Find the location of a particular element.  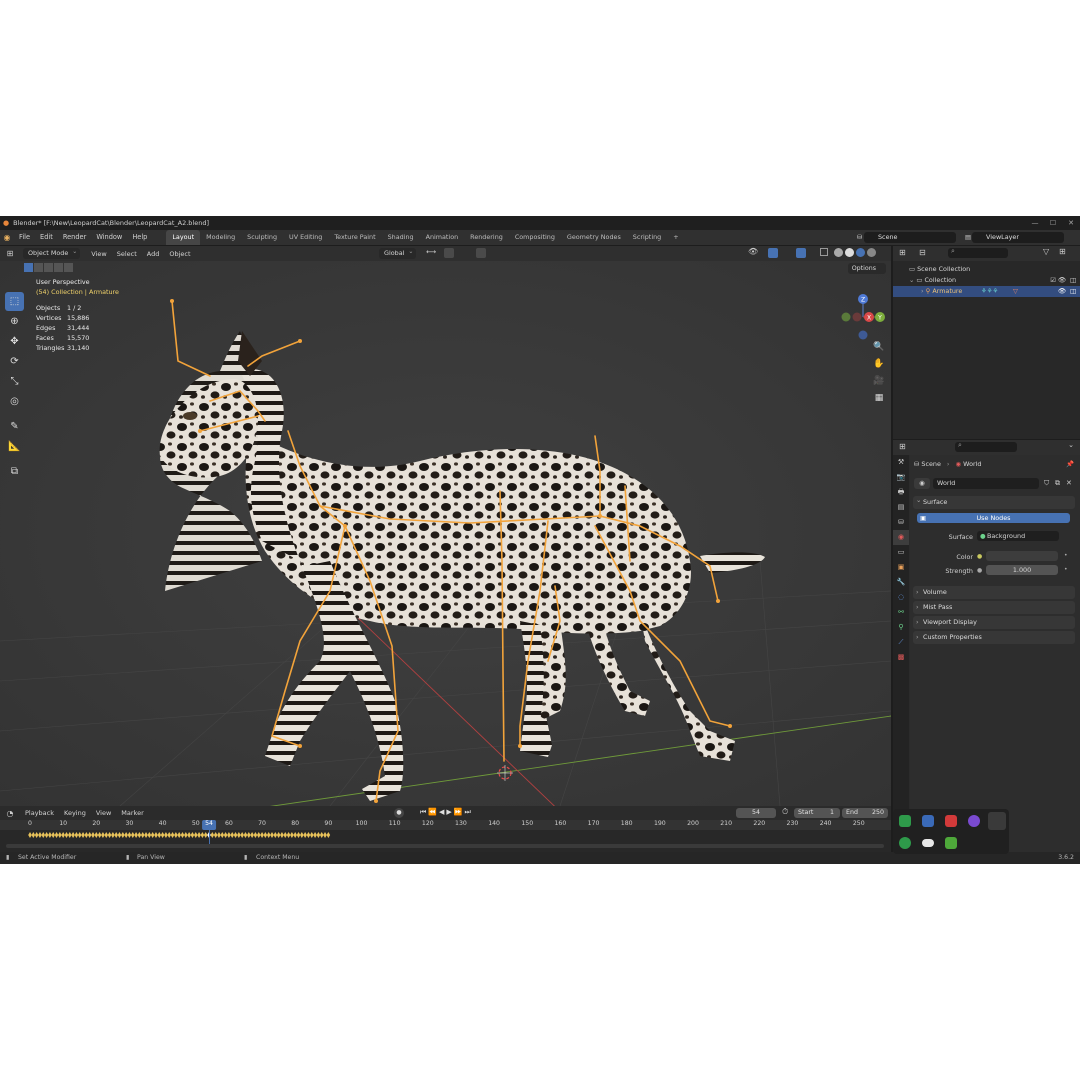

texture-tab-icon: ▩ is located at coordinates (901, 657).